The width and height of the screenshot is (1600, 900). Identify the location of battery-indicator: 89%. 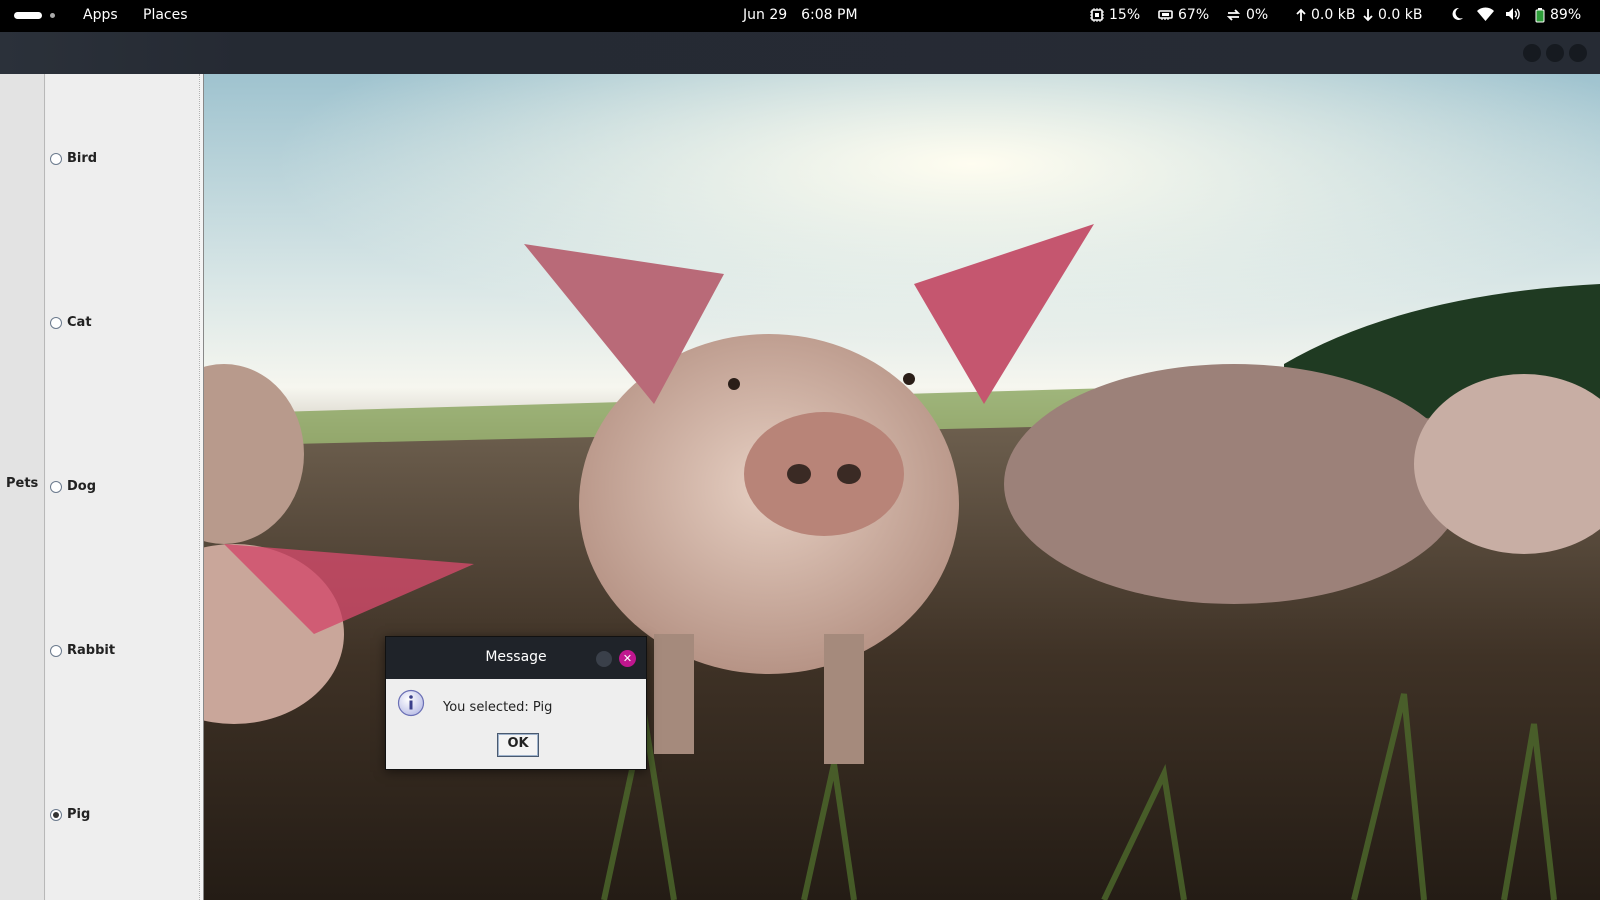
(1558, 15).